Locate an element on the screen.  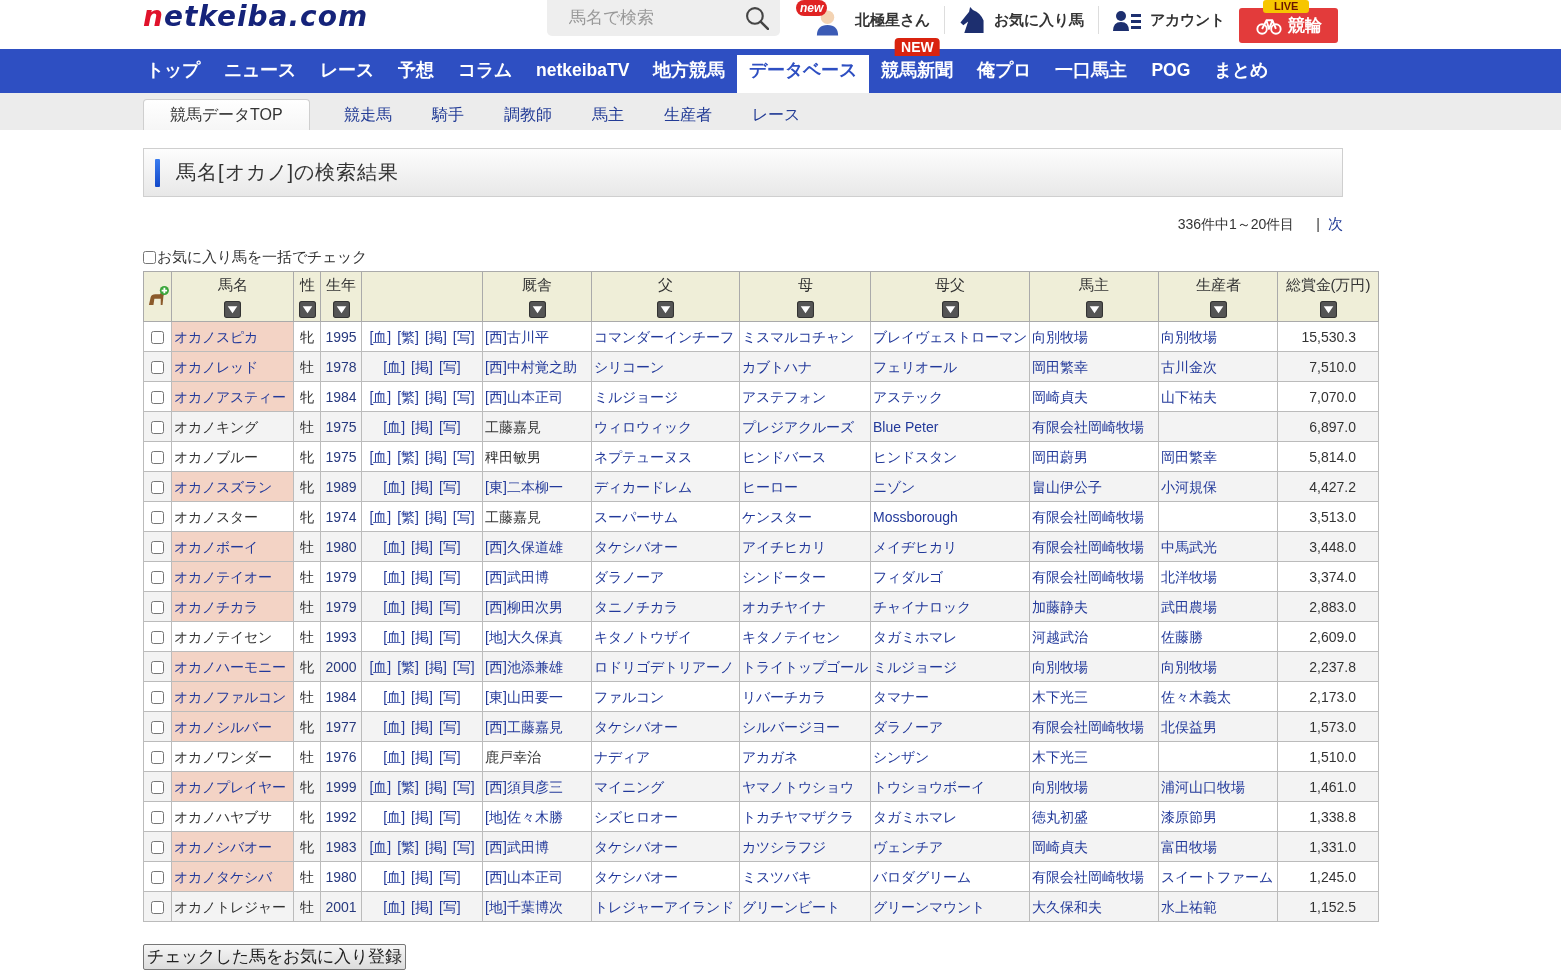
trainer-cell: [西]工藤嘉見 is located at coordinates (537, 726).